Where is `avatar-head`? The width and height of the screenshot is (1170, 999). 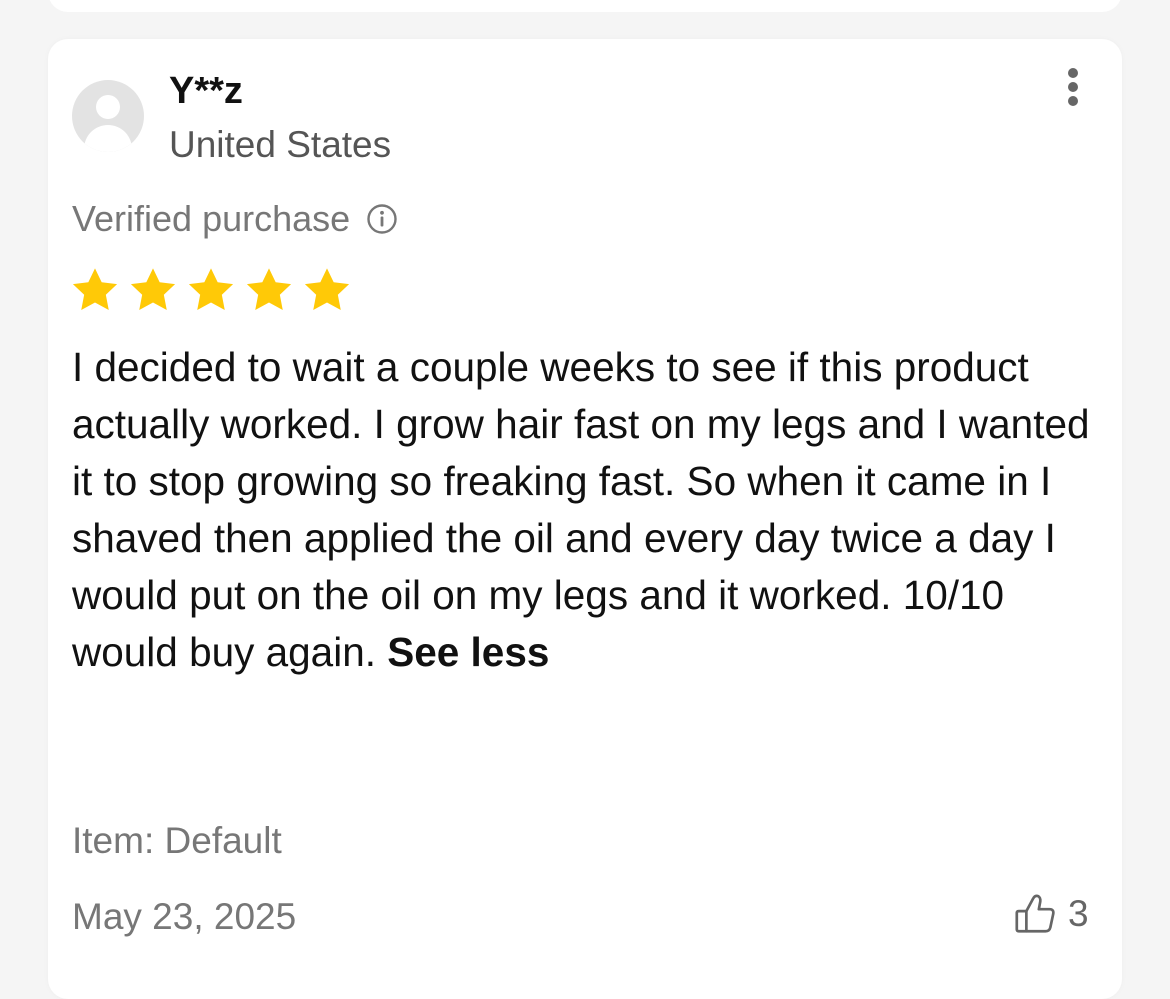 avatar-head is located at coordinates (108, 107).